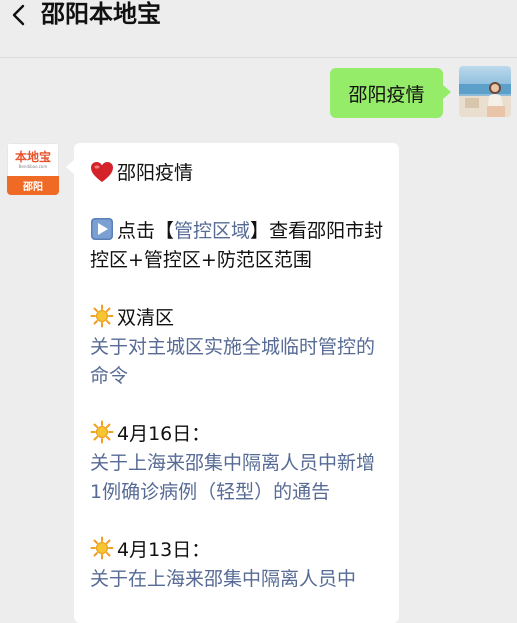 This screenshot has width=517, height=623. I want to click on user-avatar-image, so click(485, 91).